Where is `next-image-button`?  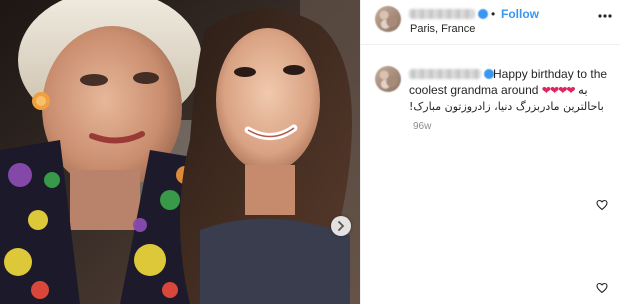 next-image-button is located at coordinates (341, 226).